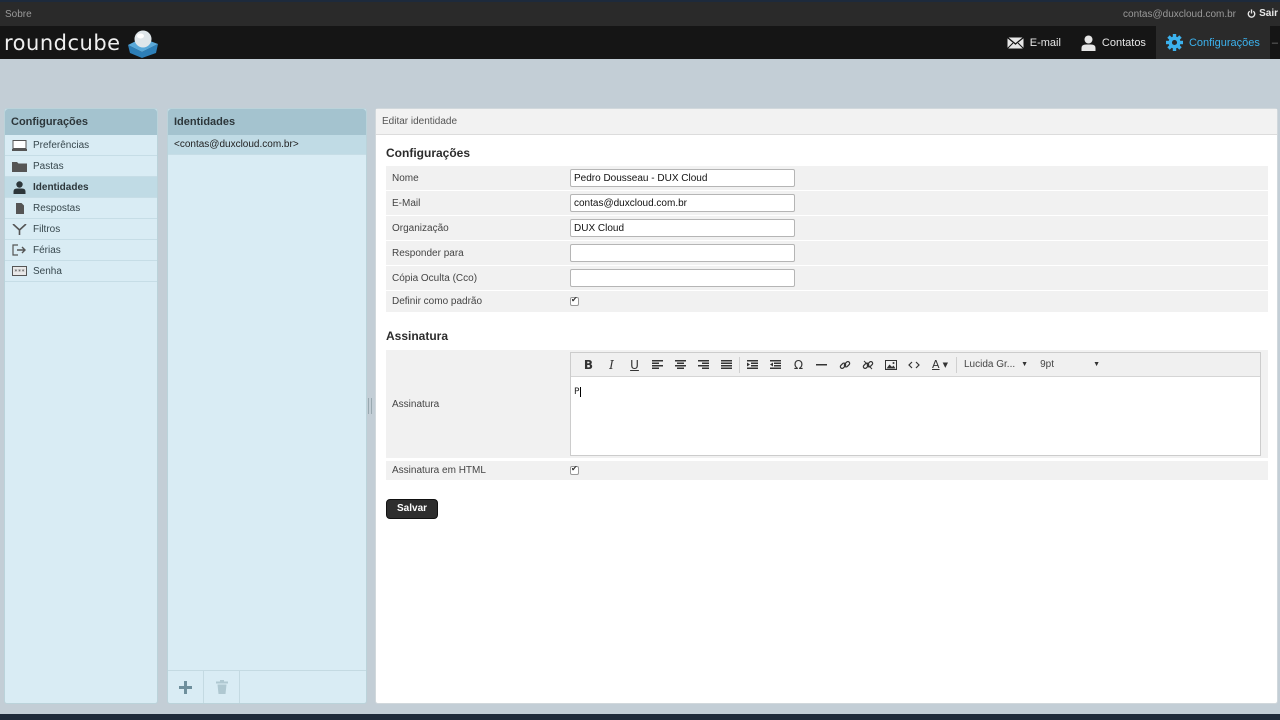  I want to click on text-cursor, so click(581, 392).